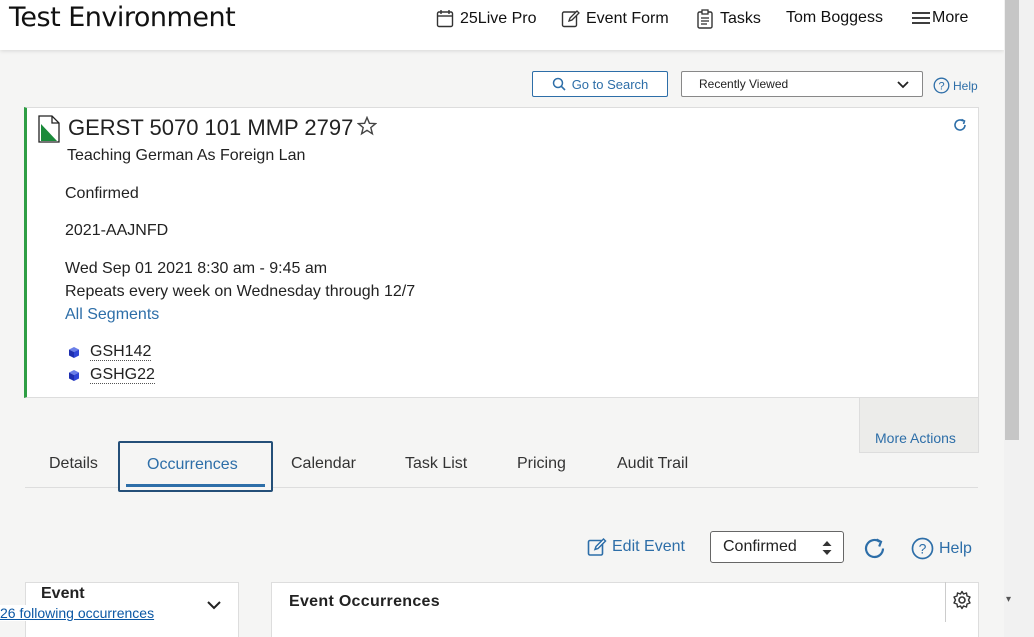 The image size is (1034, 637). I want to click on user-name: Tom Boggess, so click(834, 17).